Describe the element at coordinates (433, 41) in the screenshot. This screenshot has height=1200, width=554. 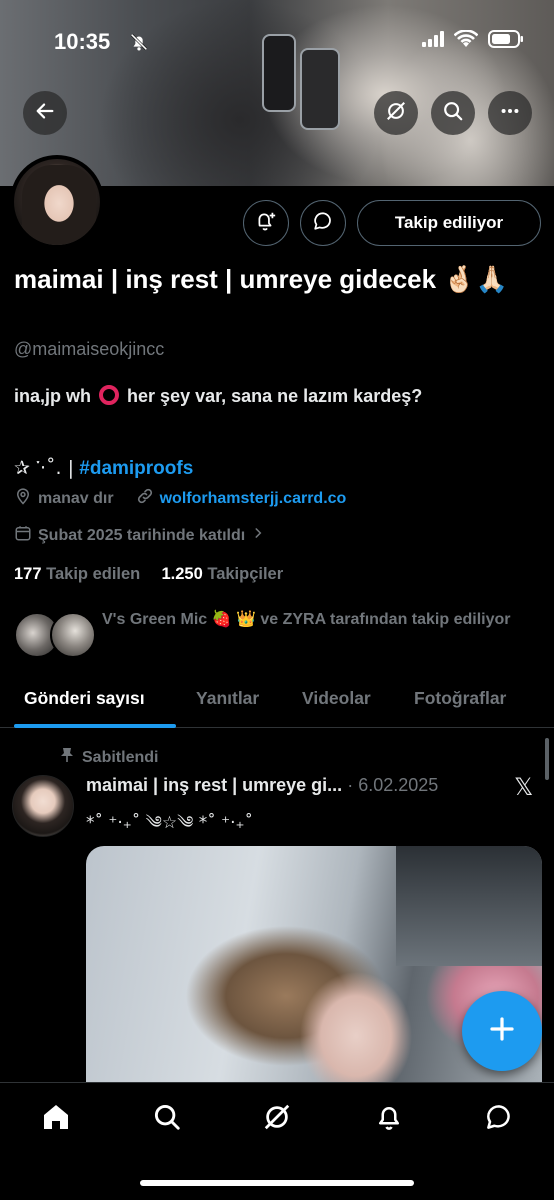
I see `signal-icon` at that location.